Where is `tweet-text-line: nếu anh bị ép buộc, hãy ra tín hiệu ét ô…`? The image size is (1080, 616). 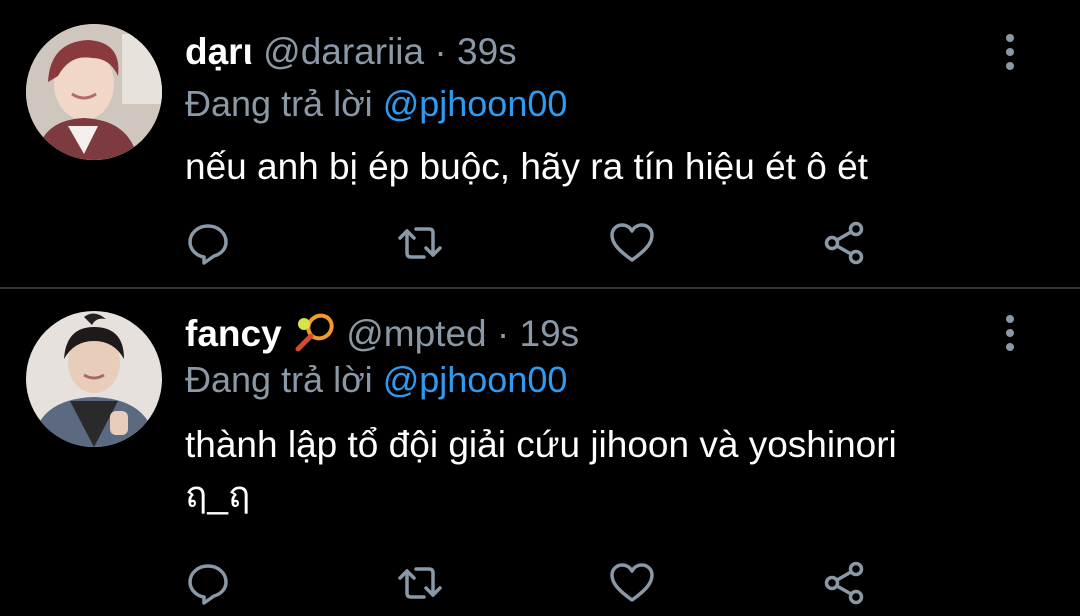 tweet-text-line: nếu anh bị ép buộc, hãy ra tín hiệu ét ô… is located at coordinates (526, 166).